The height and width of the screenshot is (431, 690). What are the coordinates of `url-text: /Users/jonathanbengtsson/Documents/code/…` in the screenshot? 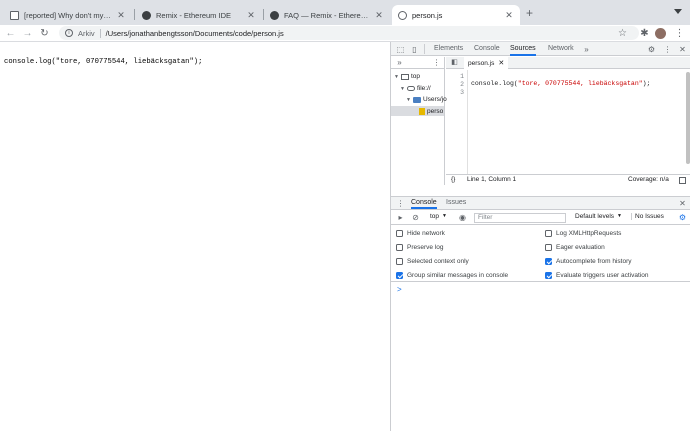 It's located at (195, 33).